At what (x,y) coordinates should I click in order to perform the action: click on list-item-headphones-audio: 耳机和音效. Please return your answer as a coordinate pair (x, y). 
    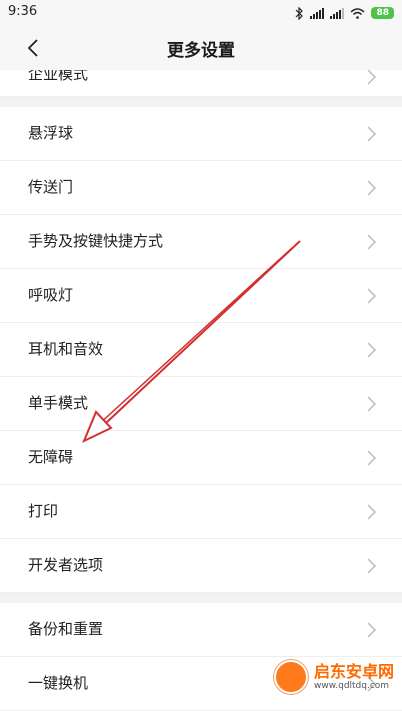
    Looking at the image, I should click on (201, 350).